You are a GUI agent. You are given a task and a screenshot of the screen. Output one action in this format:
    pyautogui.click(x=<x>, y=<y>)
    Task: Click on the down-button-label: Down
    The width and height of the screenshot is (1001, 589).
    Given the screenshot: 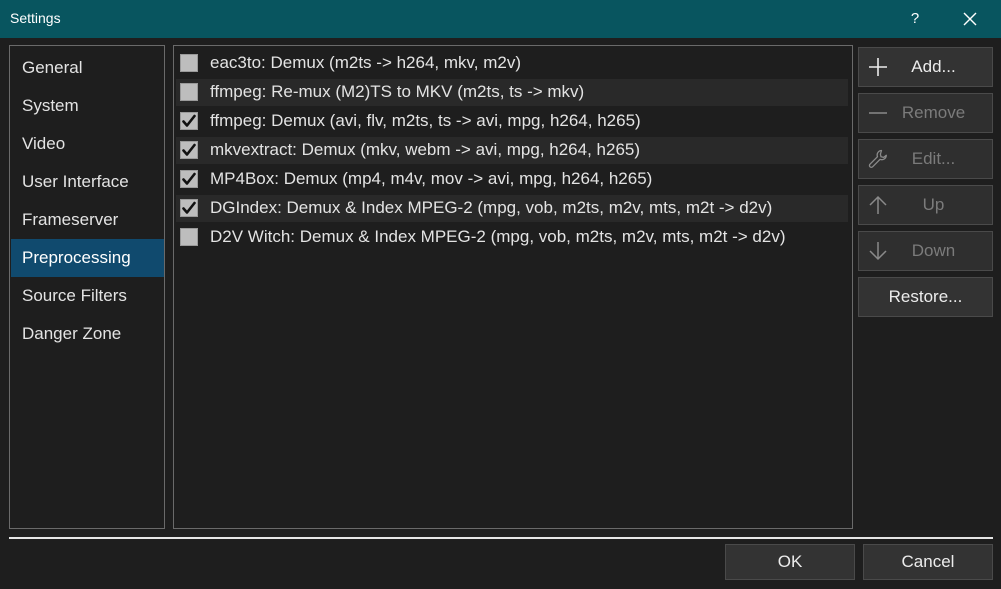 What is the action you would take?
    pyautogui.click(x=933, y=250)
    